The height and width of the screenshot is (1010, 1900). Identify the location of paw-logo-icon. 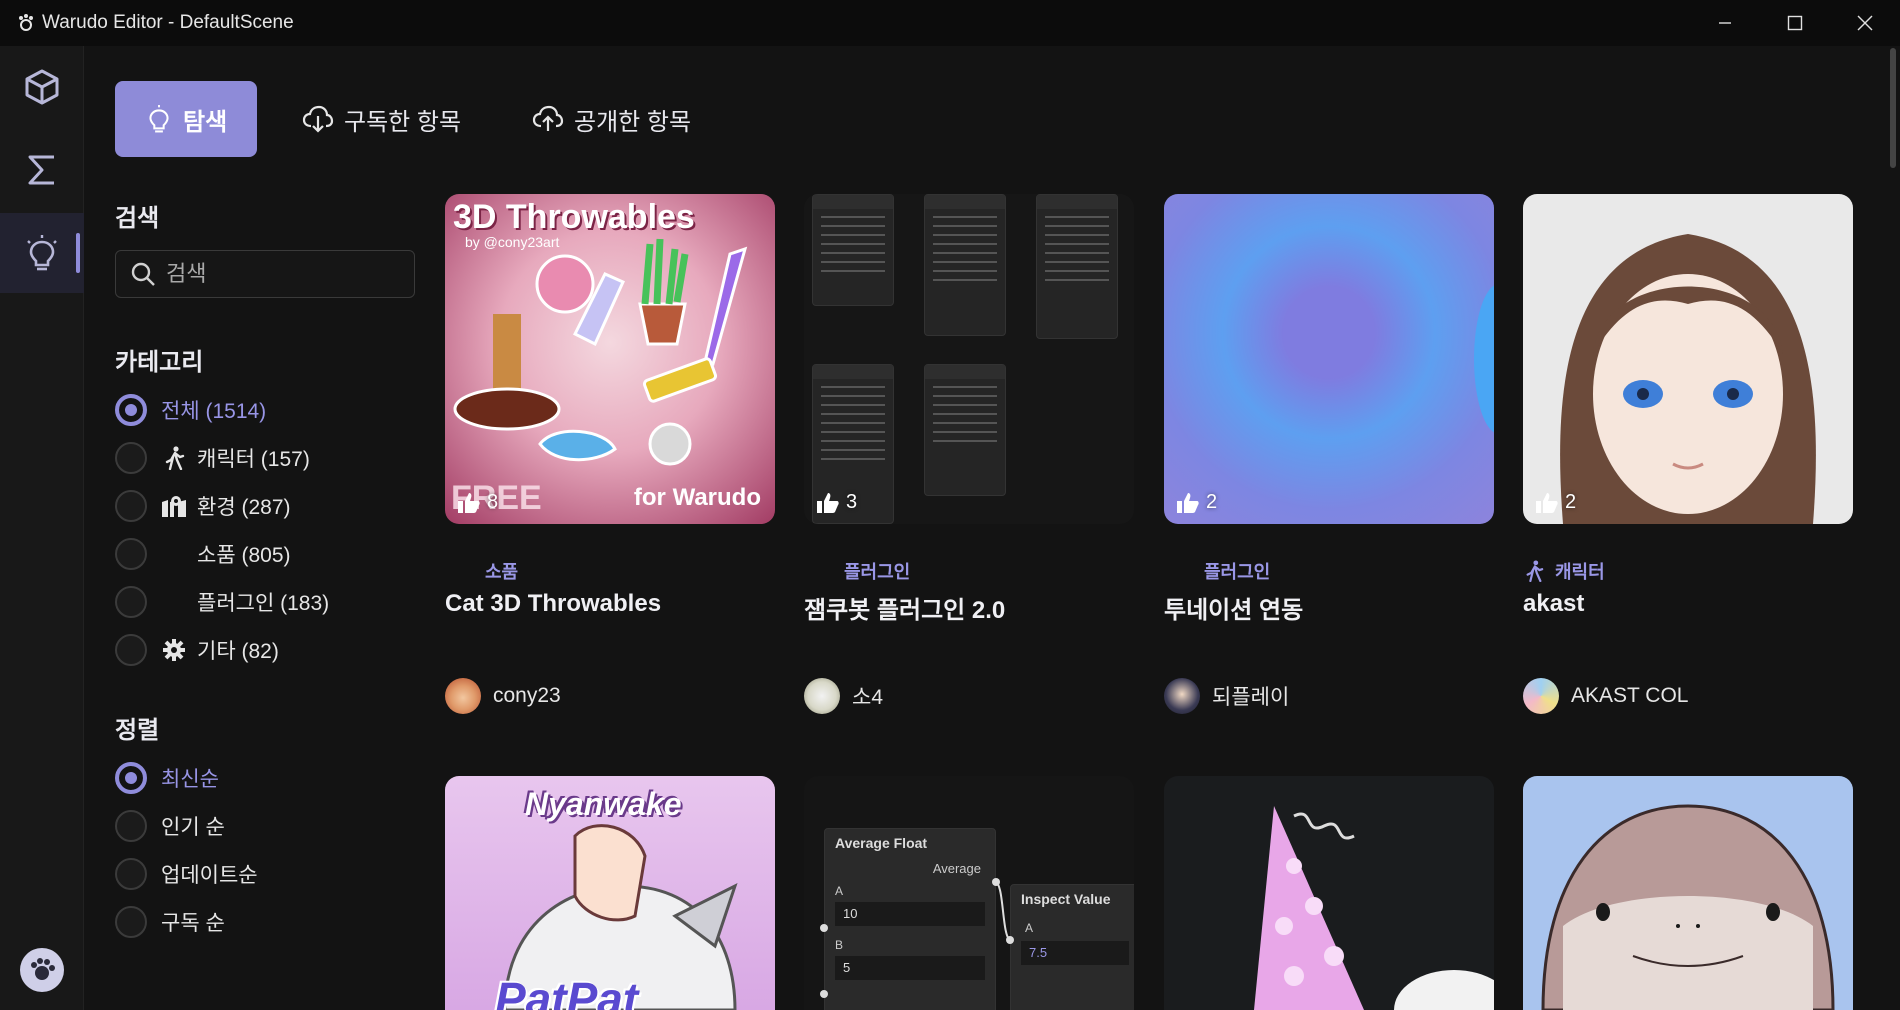
(43, 969).